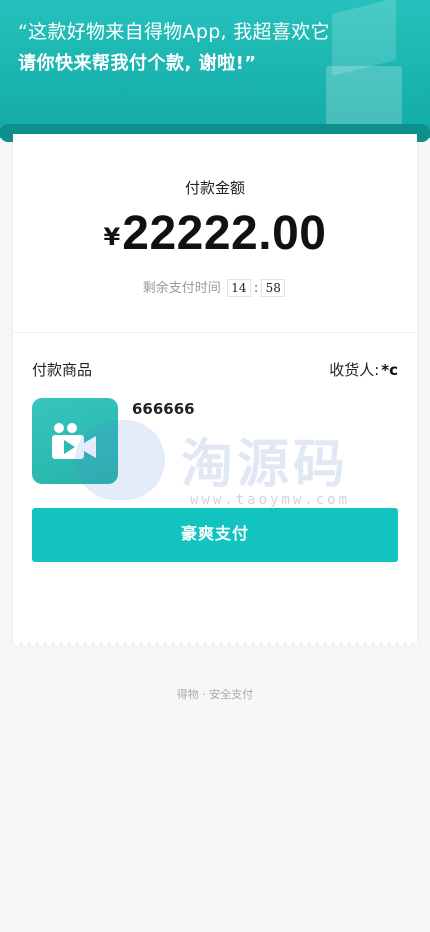  Describe the element at coordinates (215, 694) in the screenshot. I see `footer-text: 得物 · 安全支付` at that location.